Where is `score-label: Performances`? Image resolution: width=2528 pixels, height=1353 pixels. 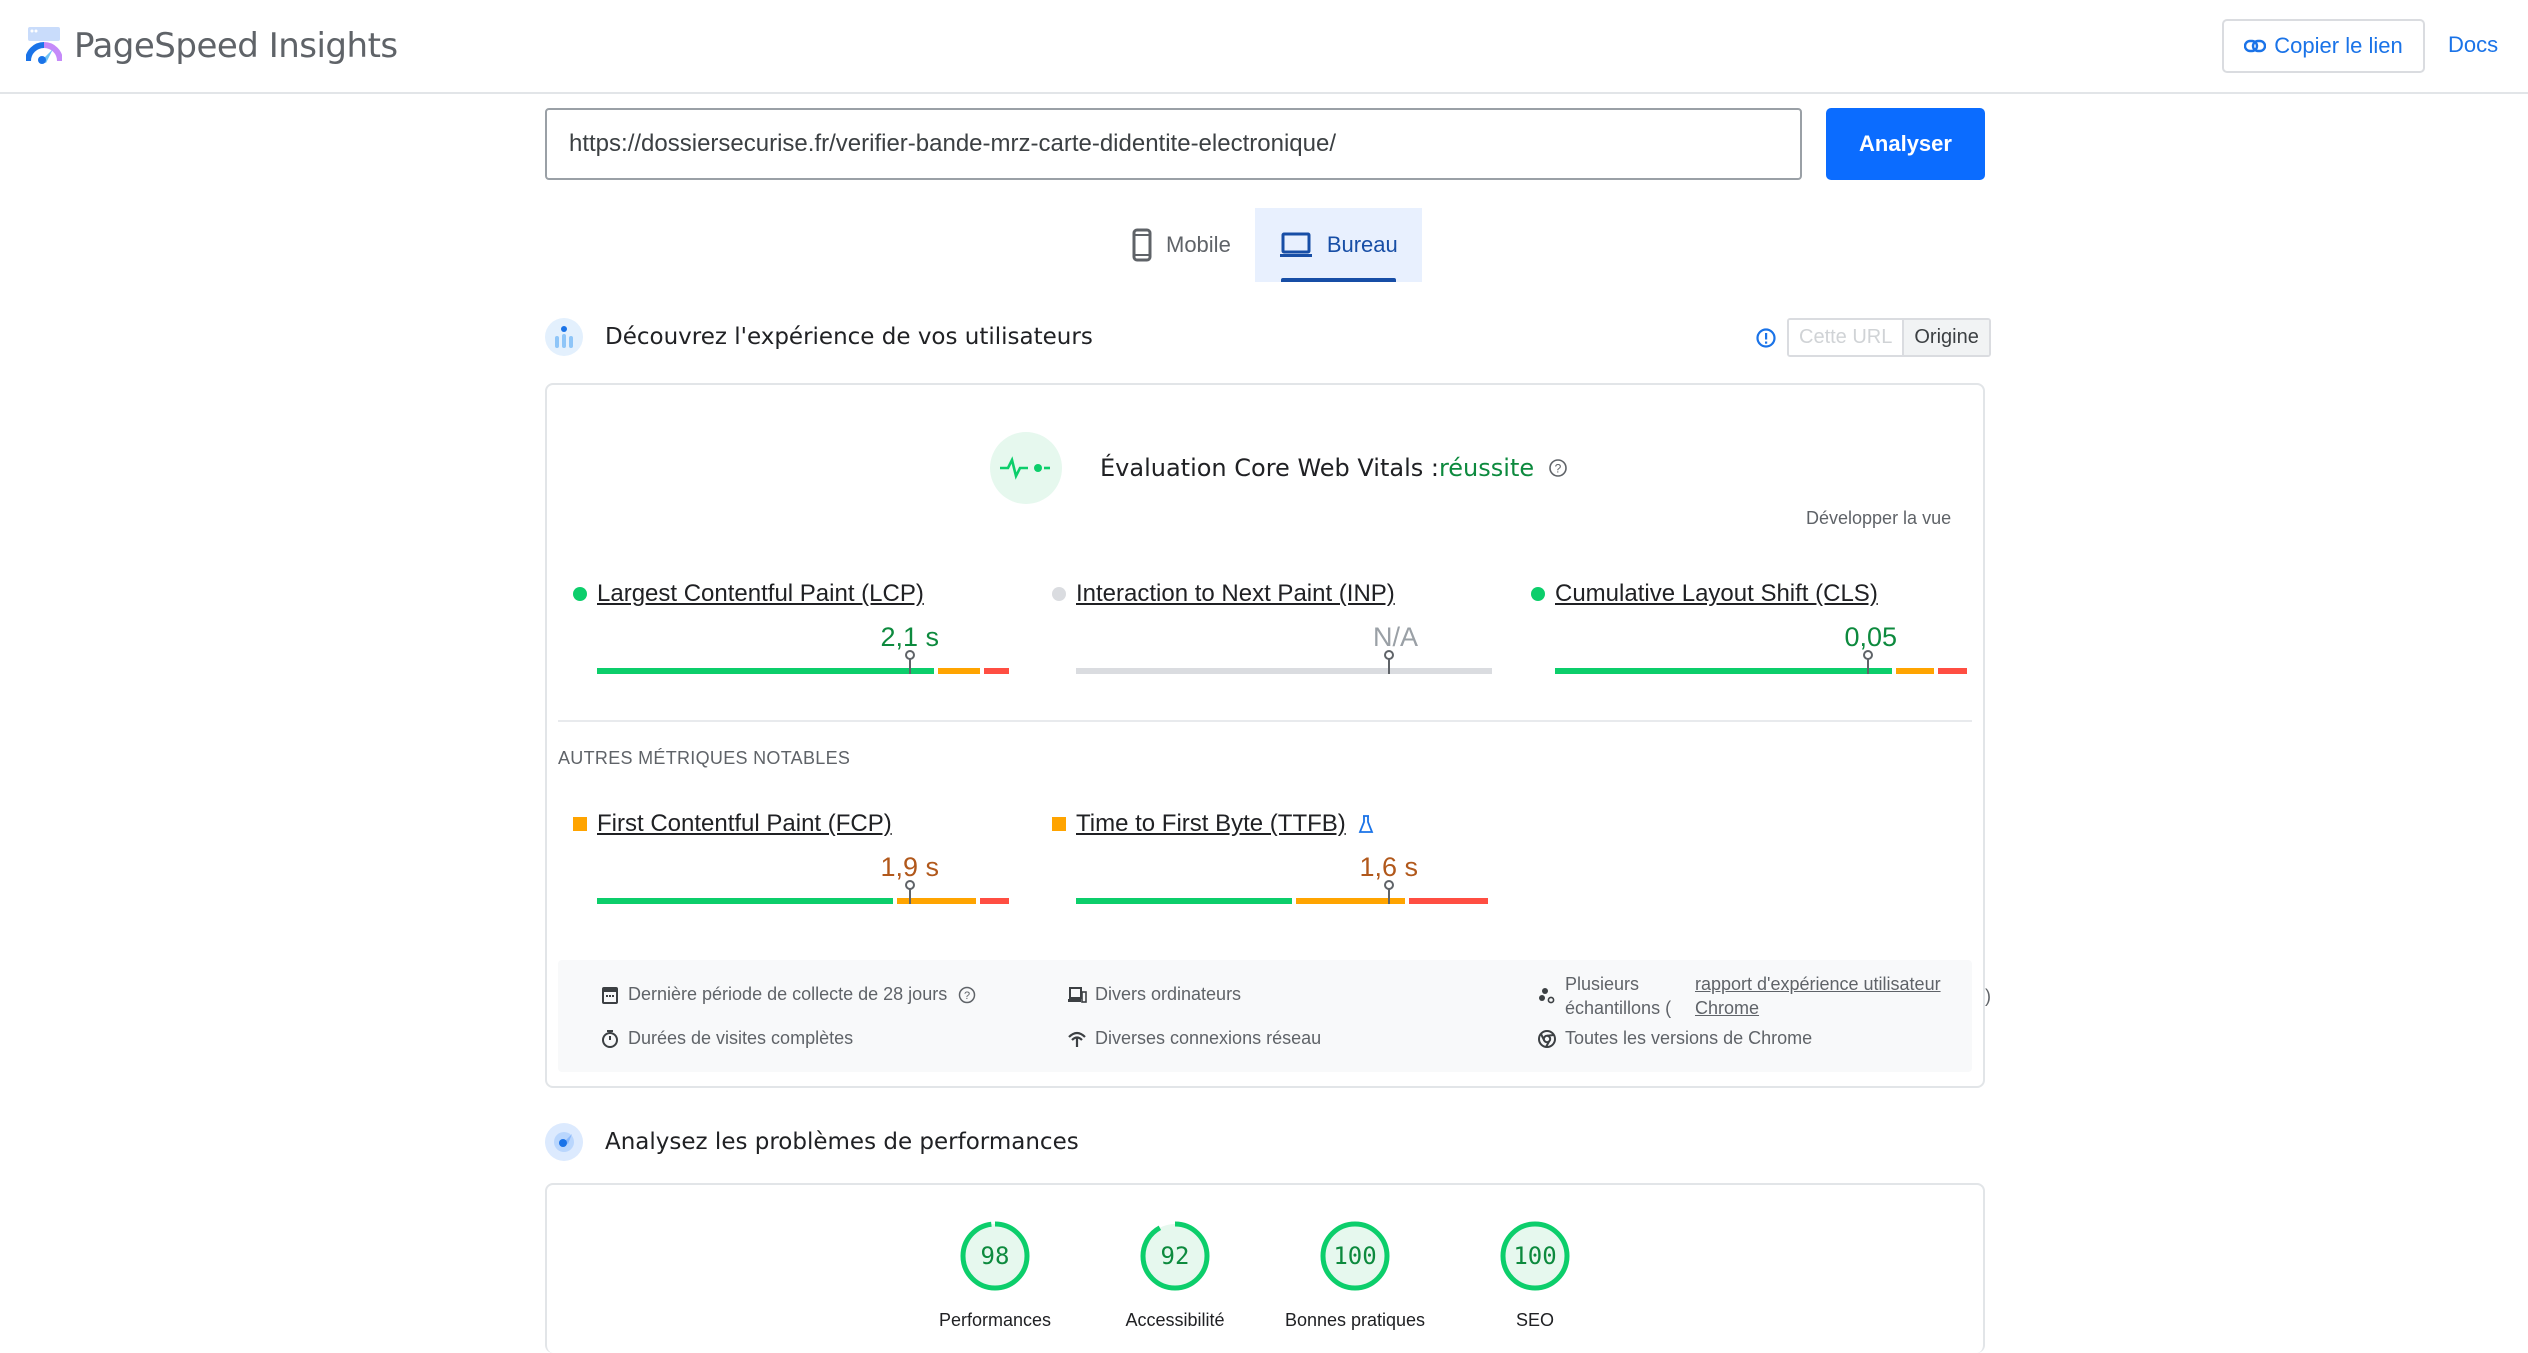
score-label: Performances is located at coordinates (995, 1320).